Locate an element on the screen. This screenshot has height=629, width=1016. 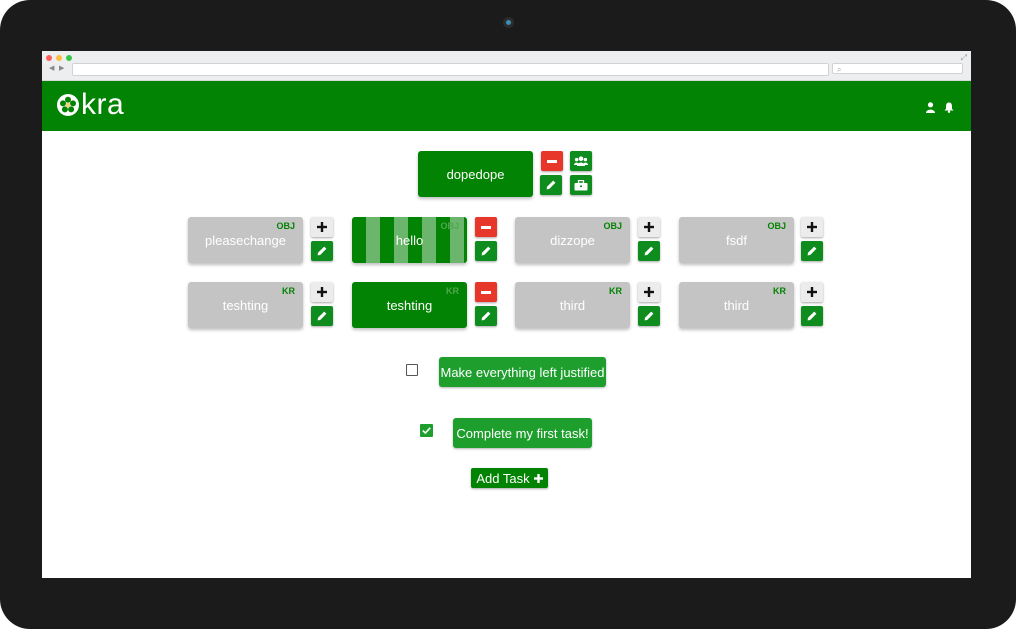
okra-flower-icon is located at coordinates (68, 105).